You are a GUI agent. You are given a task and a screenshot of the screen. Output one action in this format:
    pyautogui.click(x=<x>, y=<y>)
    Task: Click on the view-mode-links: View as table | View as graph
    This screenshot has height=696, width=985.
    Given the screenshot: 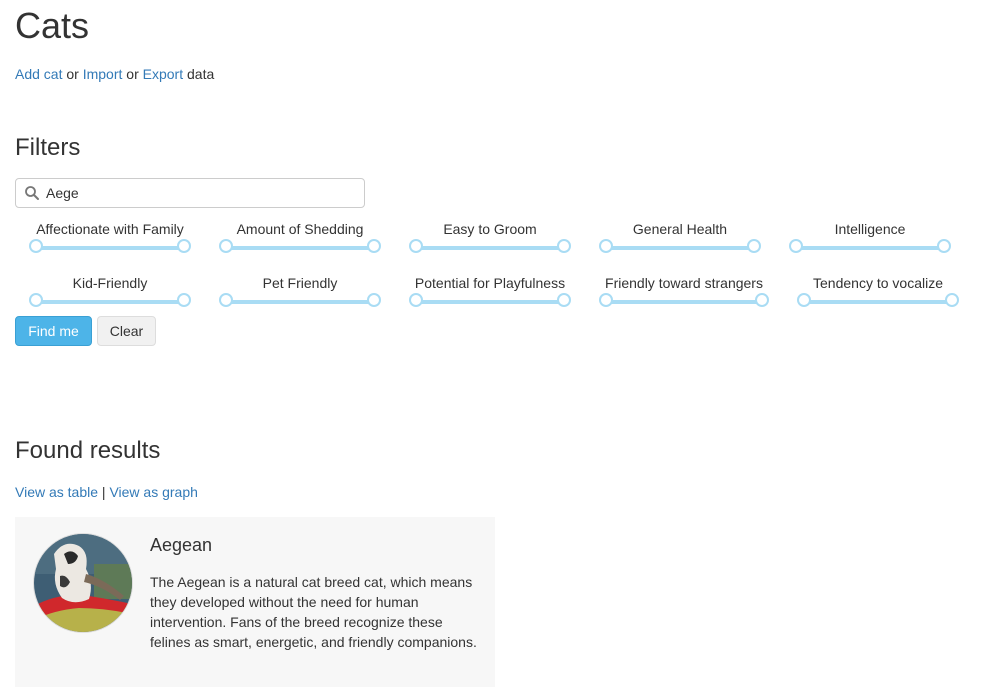 What is the action you would take?
    pyautogui.click(x=106, y=492)
    